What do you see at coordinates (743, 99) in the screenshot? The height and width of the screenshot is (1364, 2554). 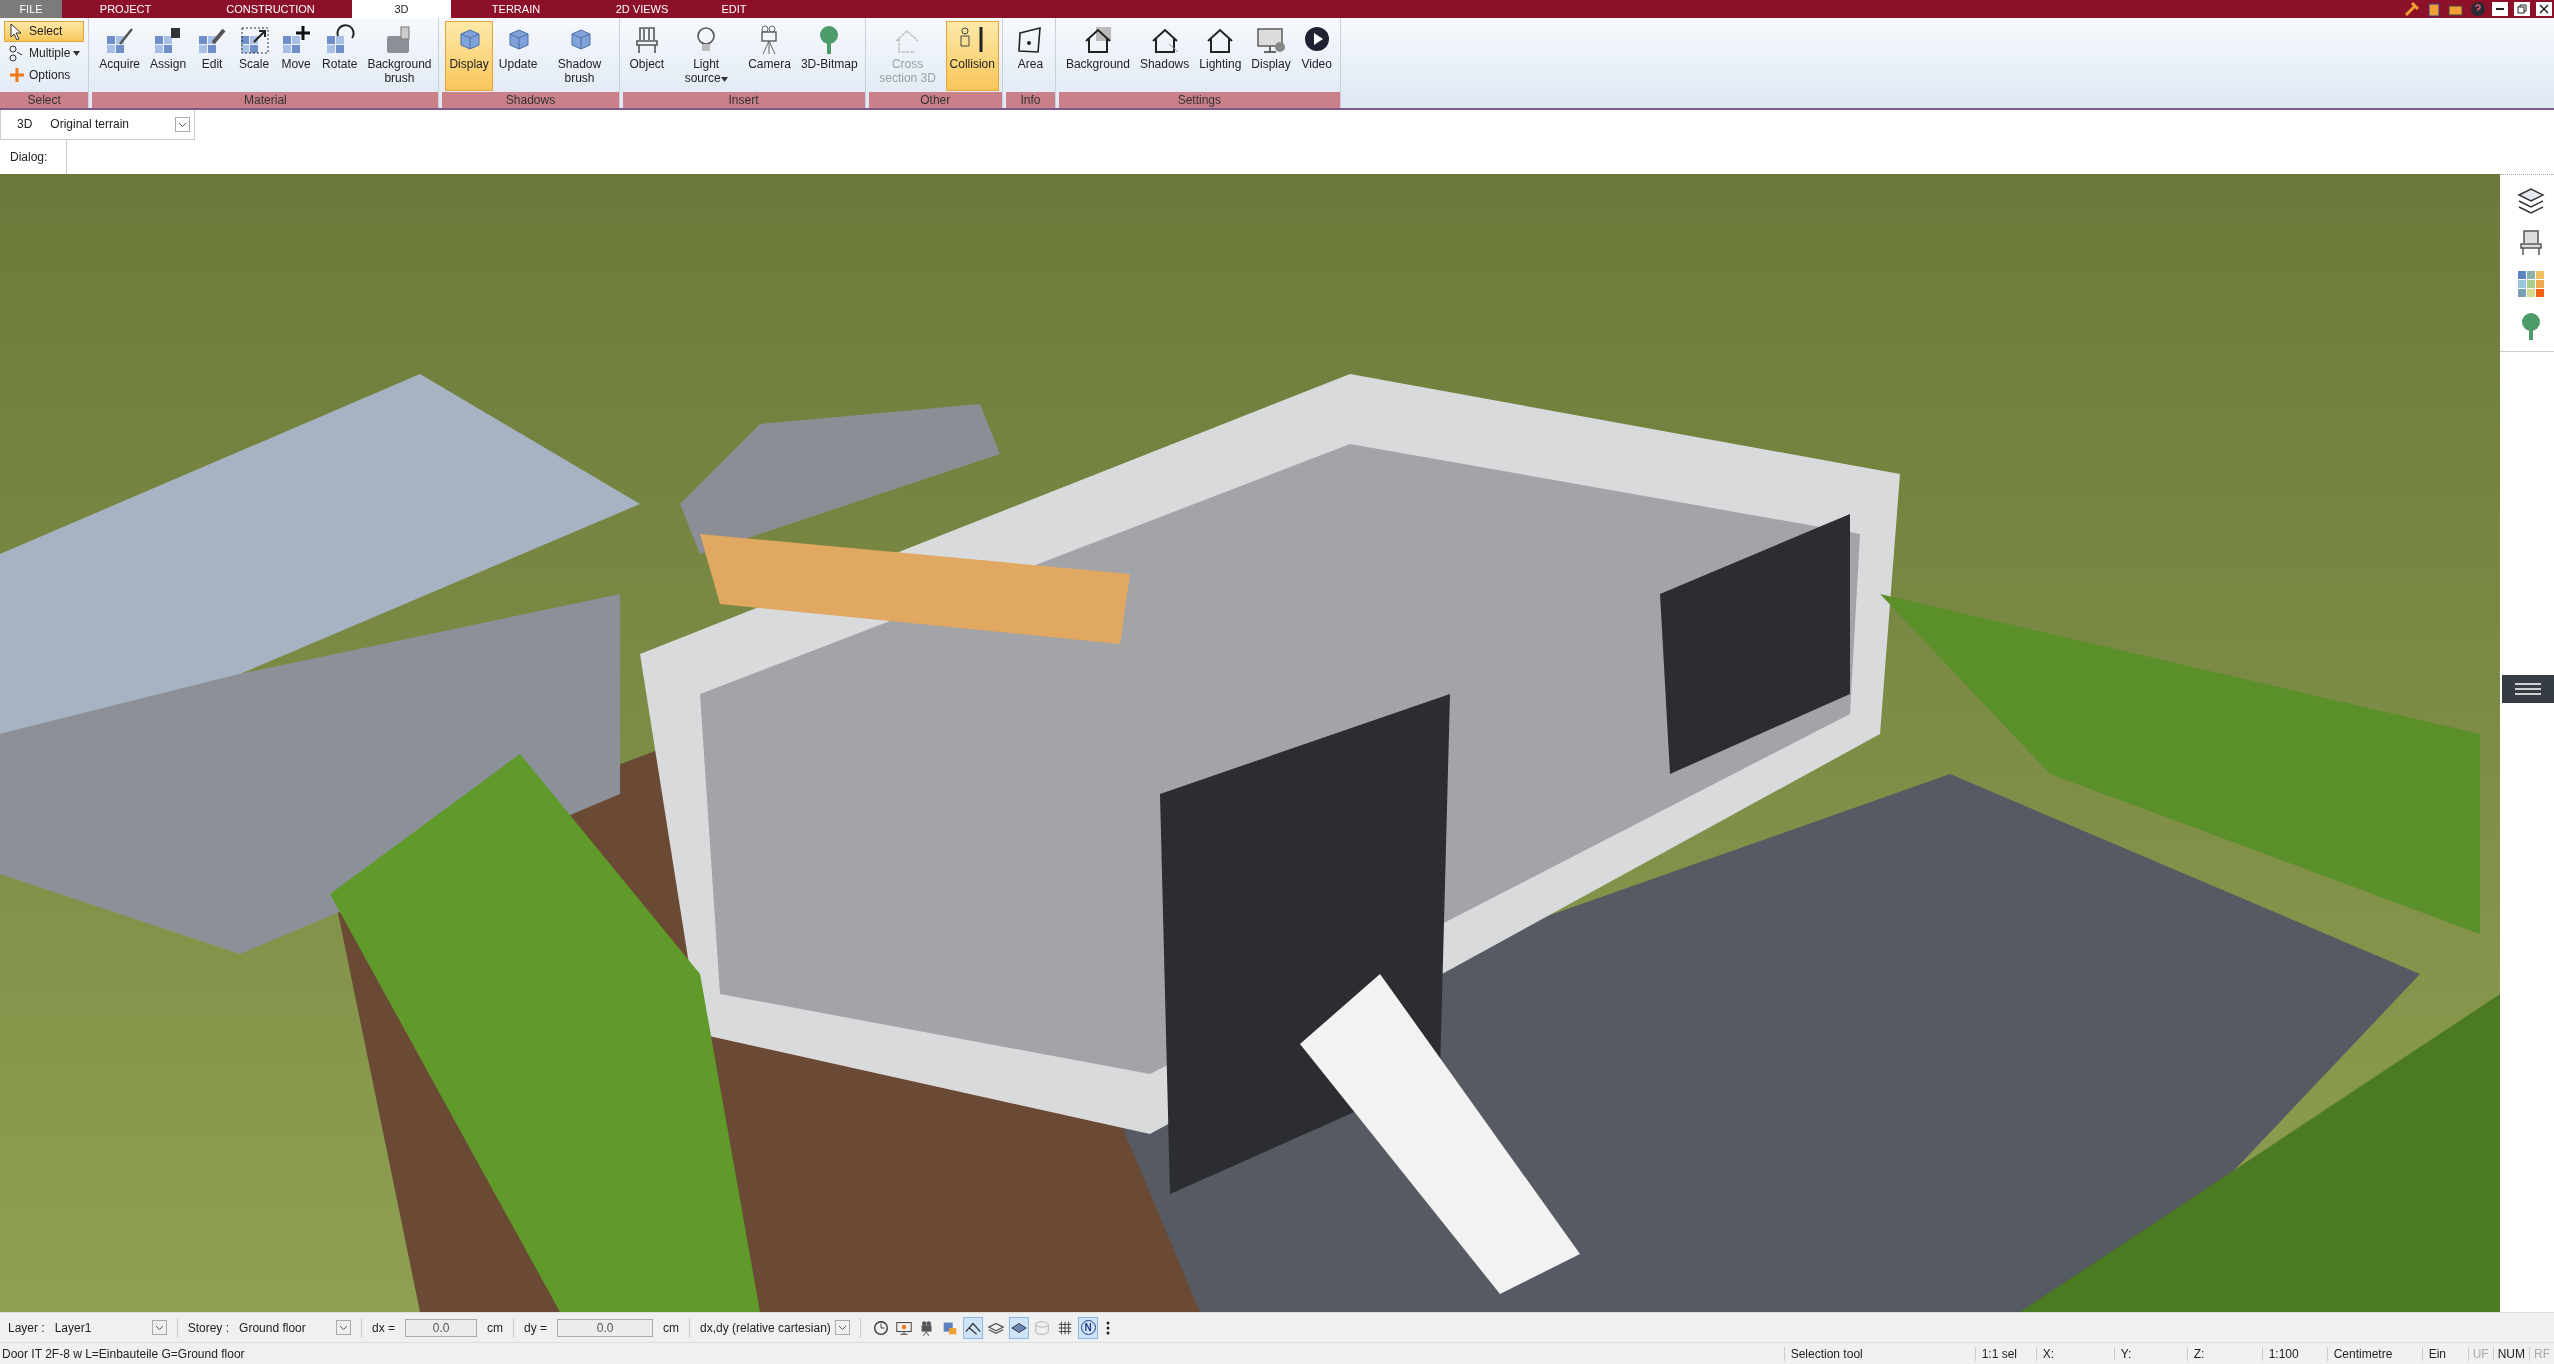 I see `group-label: Insert` at bounding box center [743, 99].